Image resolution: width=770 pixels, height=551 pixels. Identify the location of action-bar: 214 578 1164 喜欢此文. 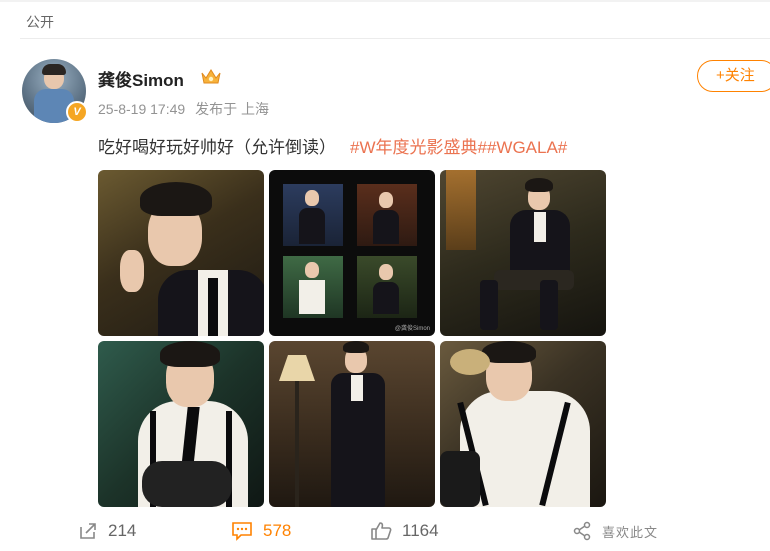
(385, 531).